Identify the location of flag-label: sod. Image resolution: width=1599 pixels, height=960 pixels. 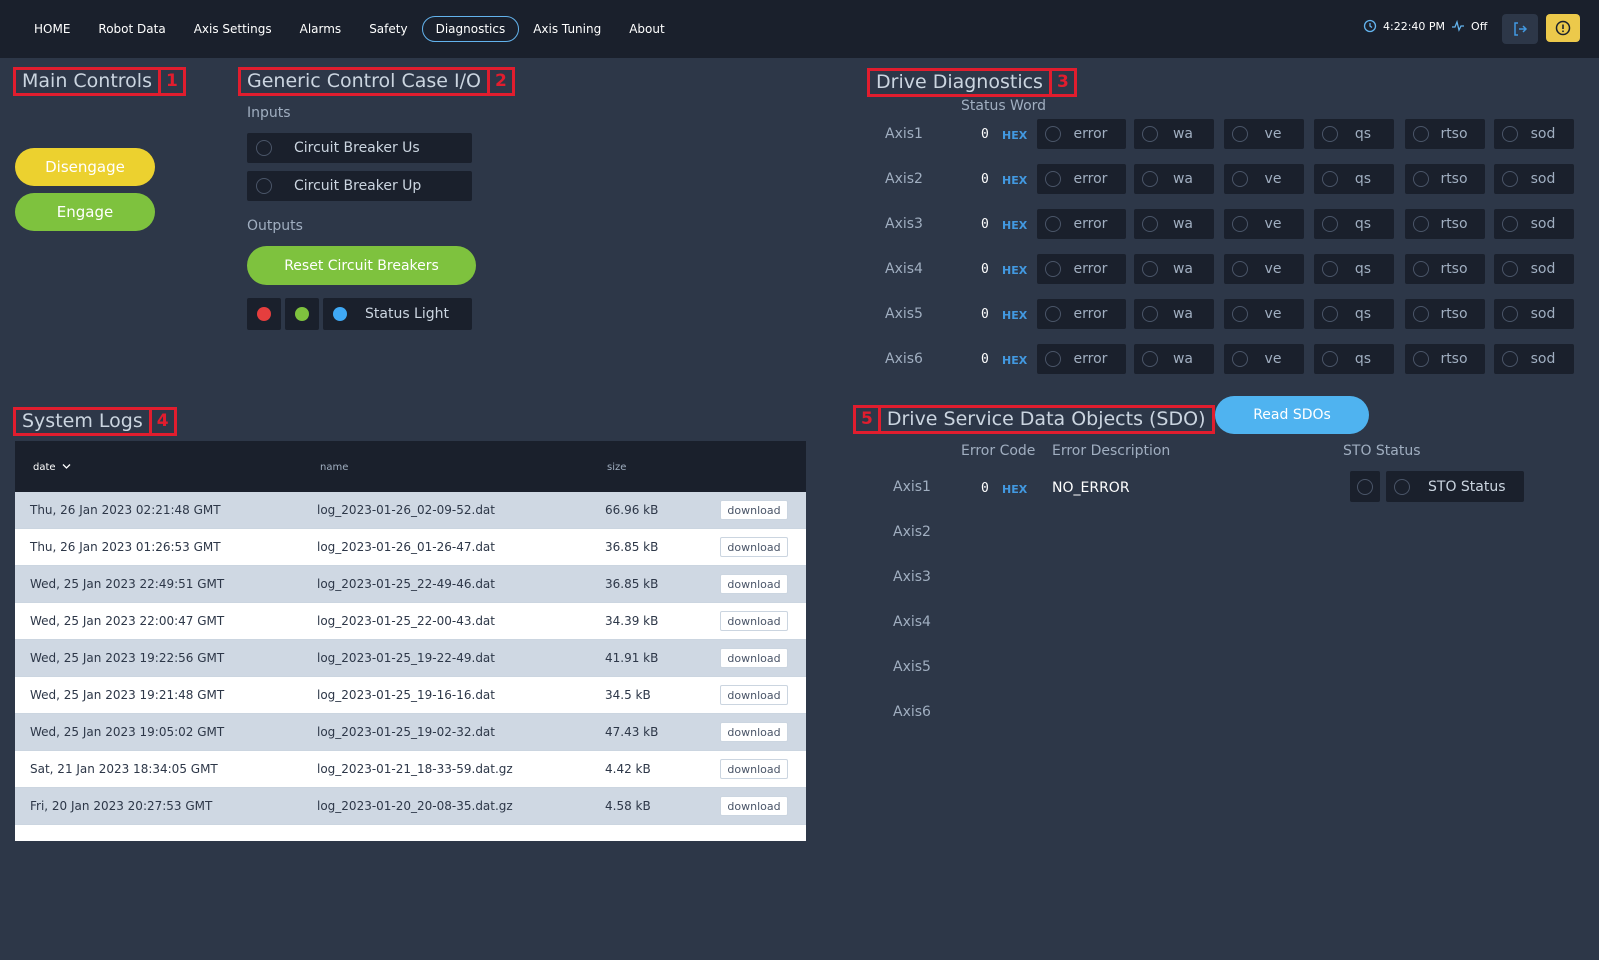
(1543, 179).